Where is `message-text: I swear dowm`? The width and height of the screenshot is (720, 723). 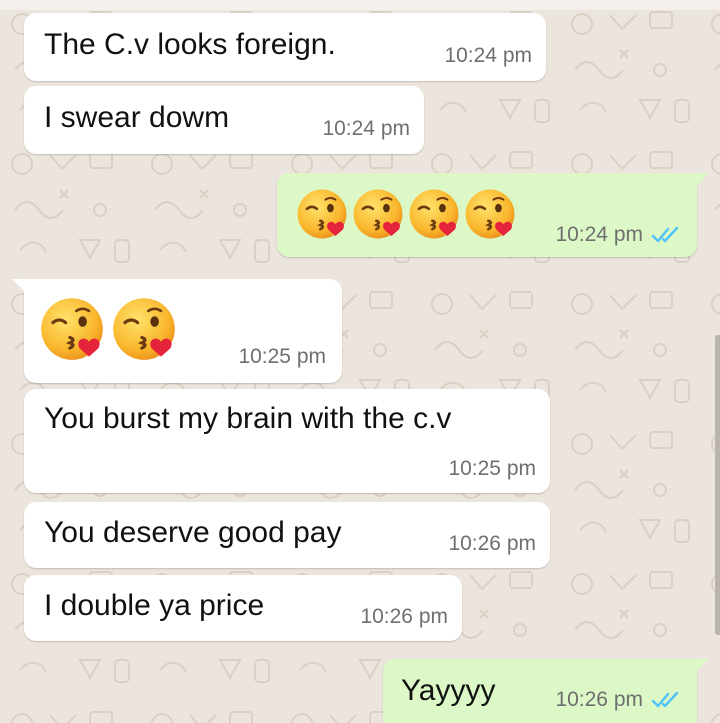
message-text: I swear dowm is located at coordinates (137, 117).